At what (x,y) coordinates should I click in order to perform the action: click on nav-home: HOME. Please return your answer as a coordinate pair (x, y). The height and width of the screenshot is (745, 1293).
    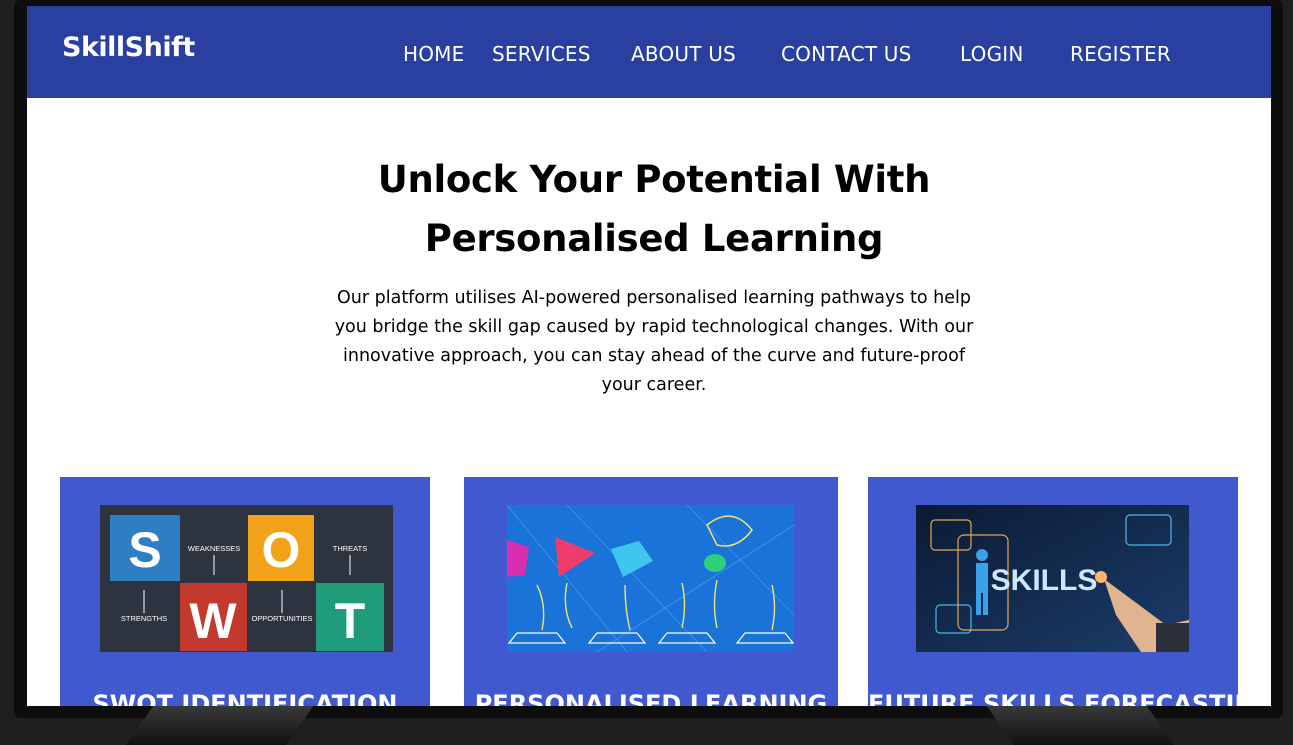
    Looking at the image, I should click on (433, 54).